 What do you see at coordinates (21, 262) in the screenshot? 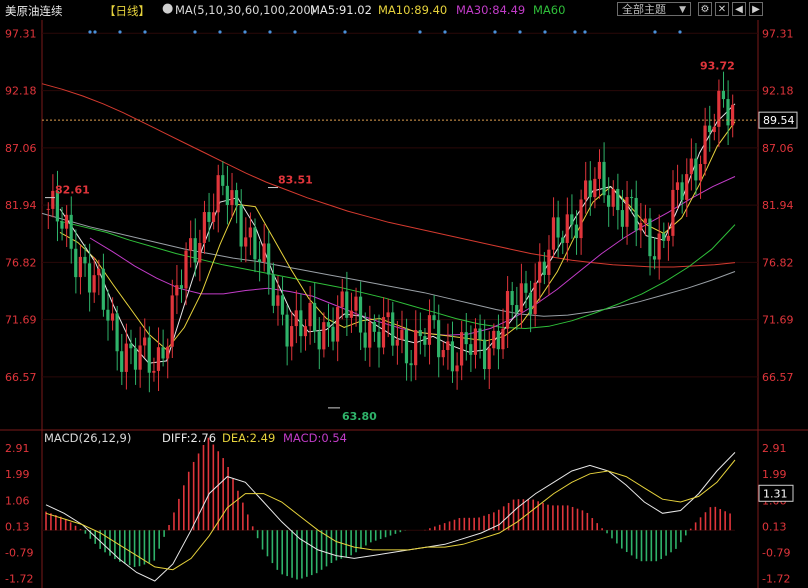
I see `price-tick-label: 76.82` at bounding box center [21, 262].